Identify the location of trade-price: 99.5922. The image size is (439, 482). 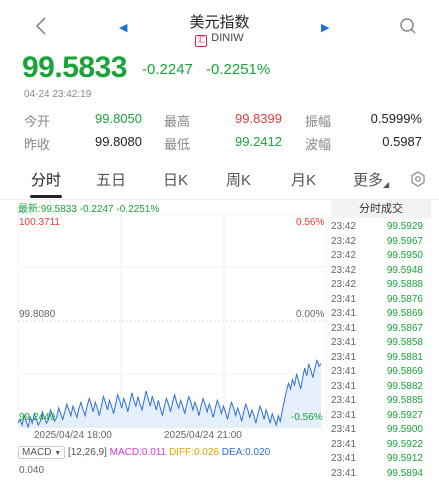
(404, 444).